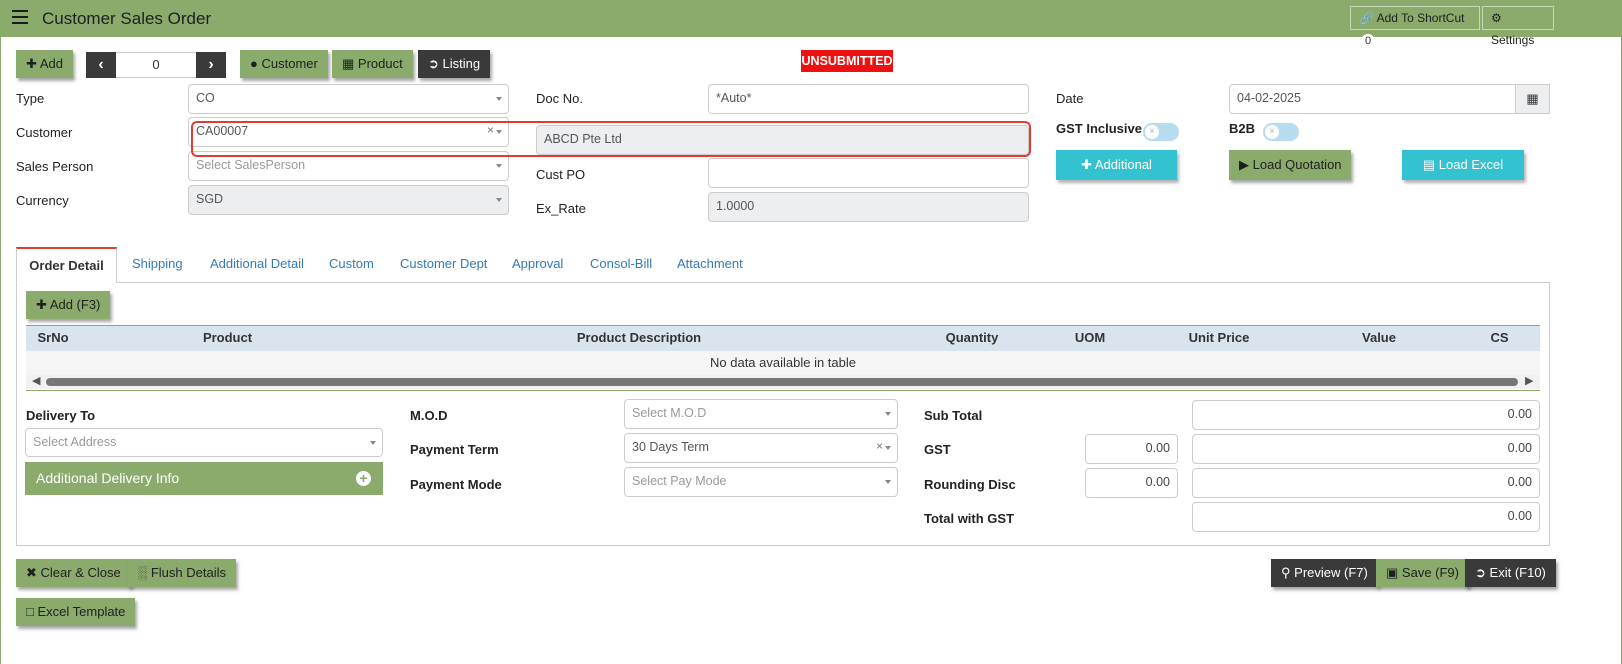 The height and width of the screenshot is (664, 1622). What do you see at coordinates (1366, 449) in the screenshot?
I see `gst-amount-field: 0.00` at bounding box center [1366, 449].